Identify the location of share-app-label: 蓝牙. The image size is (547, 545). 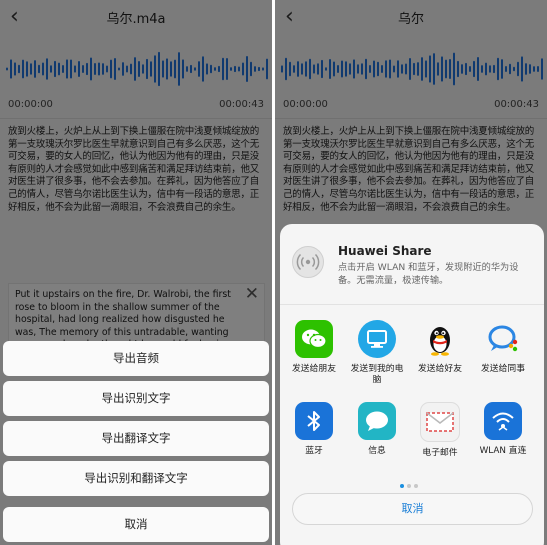
(314, 451).